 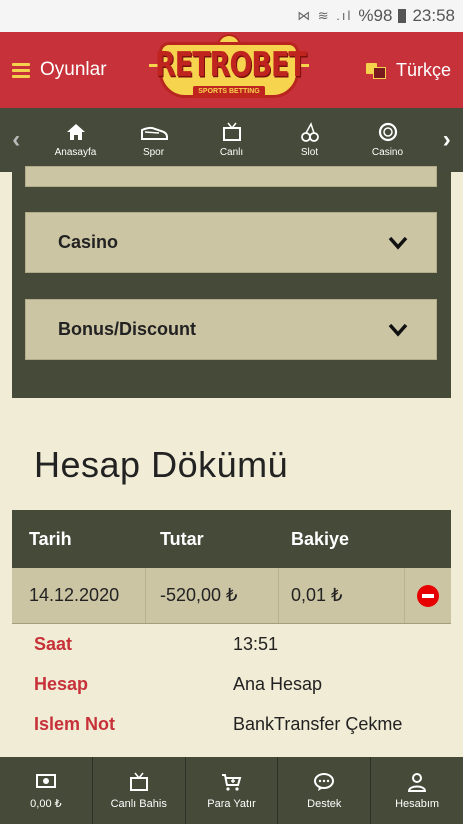 What do you see at coordinates (138, 803) in the screenshot?
I see `bottom-label: Canlı Bahis` at bounding box center [138, 803].